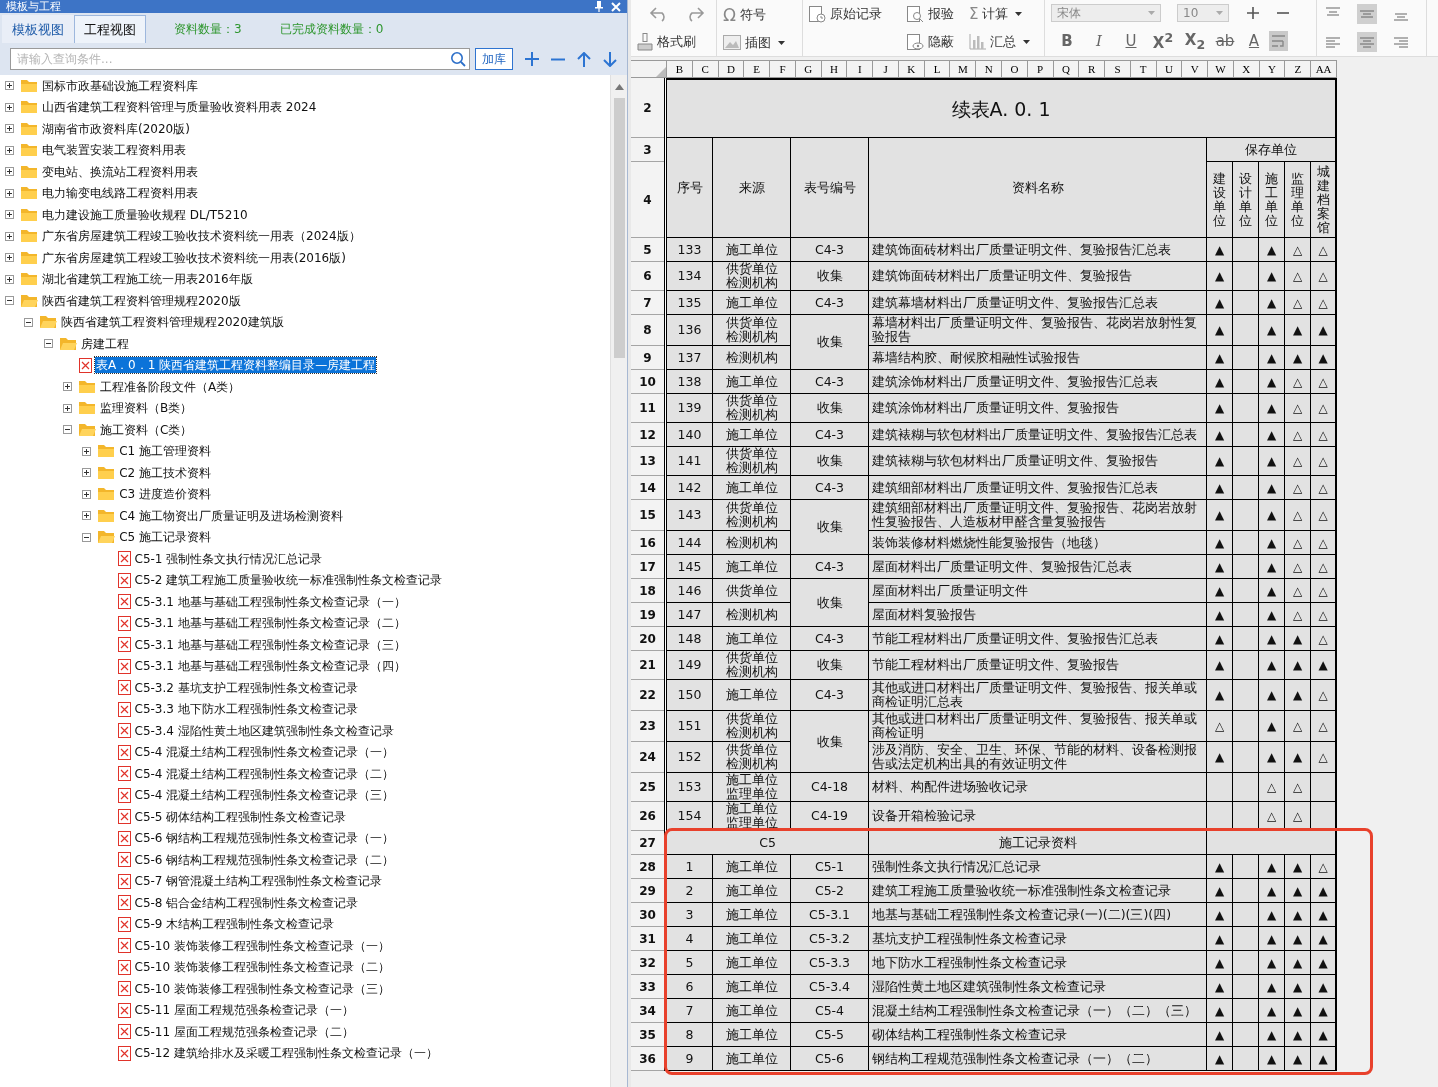 This screenshot has width=1438, height=1087. What do you see at coordinates (886, 69) in the screenshot?
I see `column-letter: J` at bounding box center [886, 69].